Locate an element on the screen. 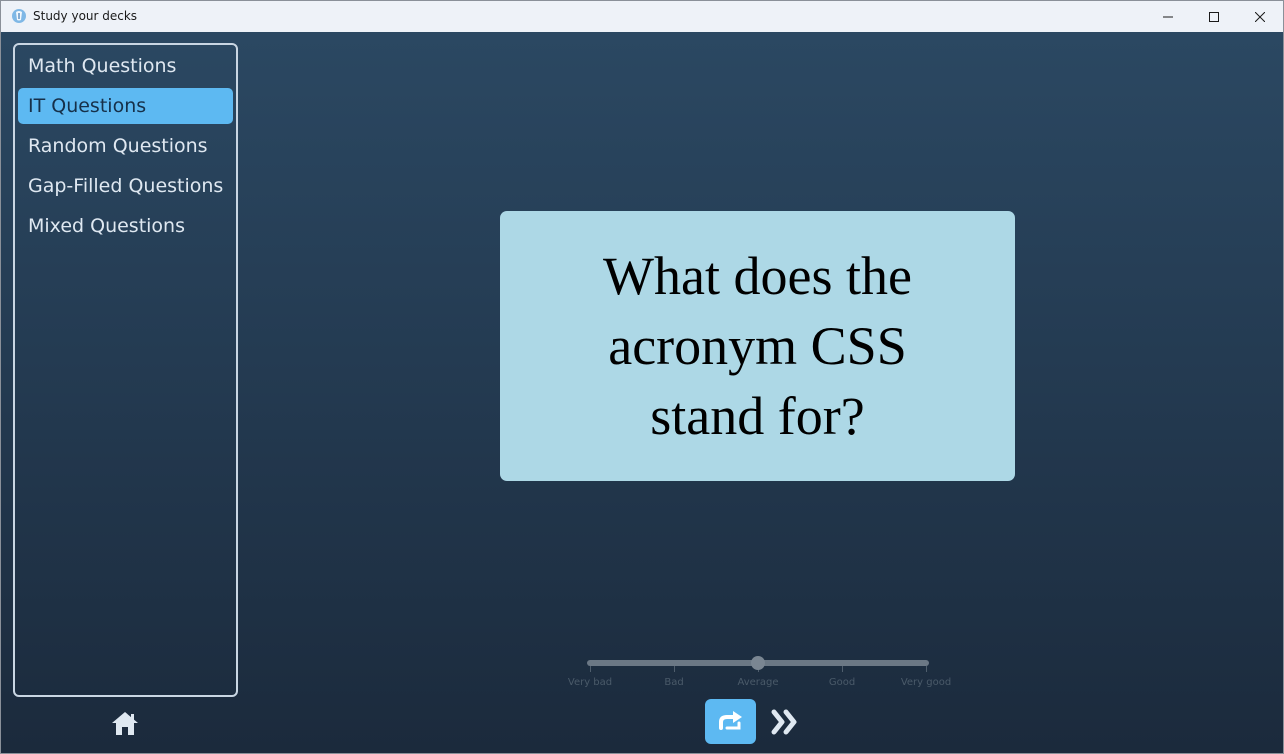 The width and height of the screenshot is (1284, 754). flashcard: What does the acronym CSS stand for? is located at coordinates (757, 346).